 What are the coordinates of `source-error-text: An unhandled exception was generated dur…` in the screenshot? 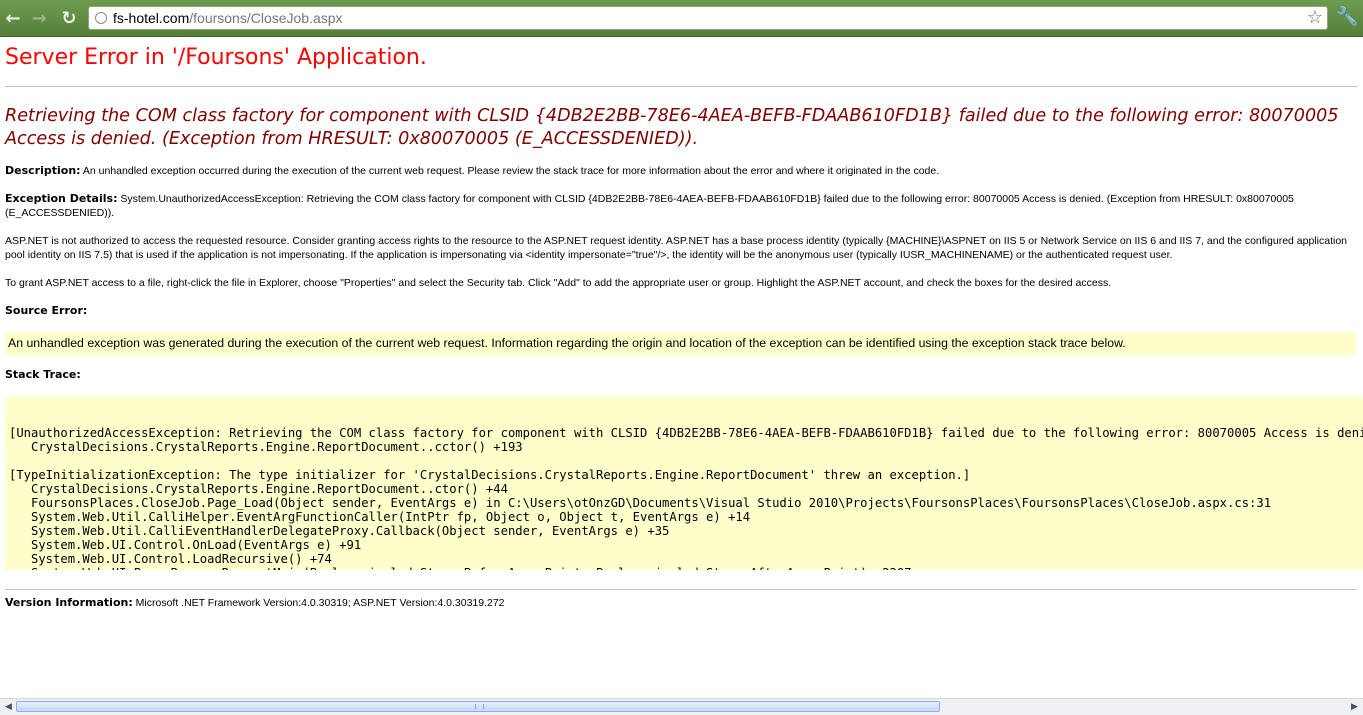 It's located at (567, 343).